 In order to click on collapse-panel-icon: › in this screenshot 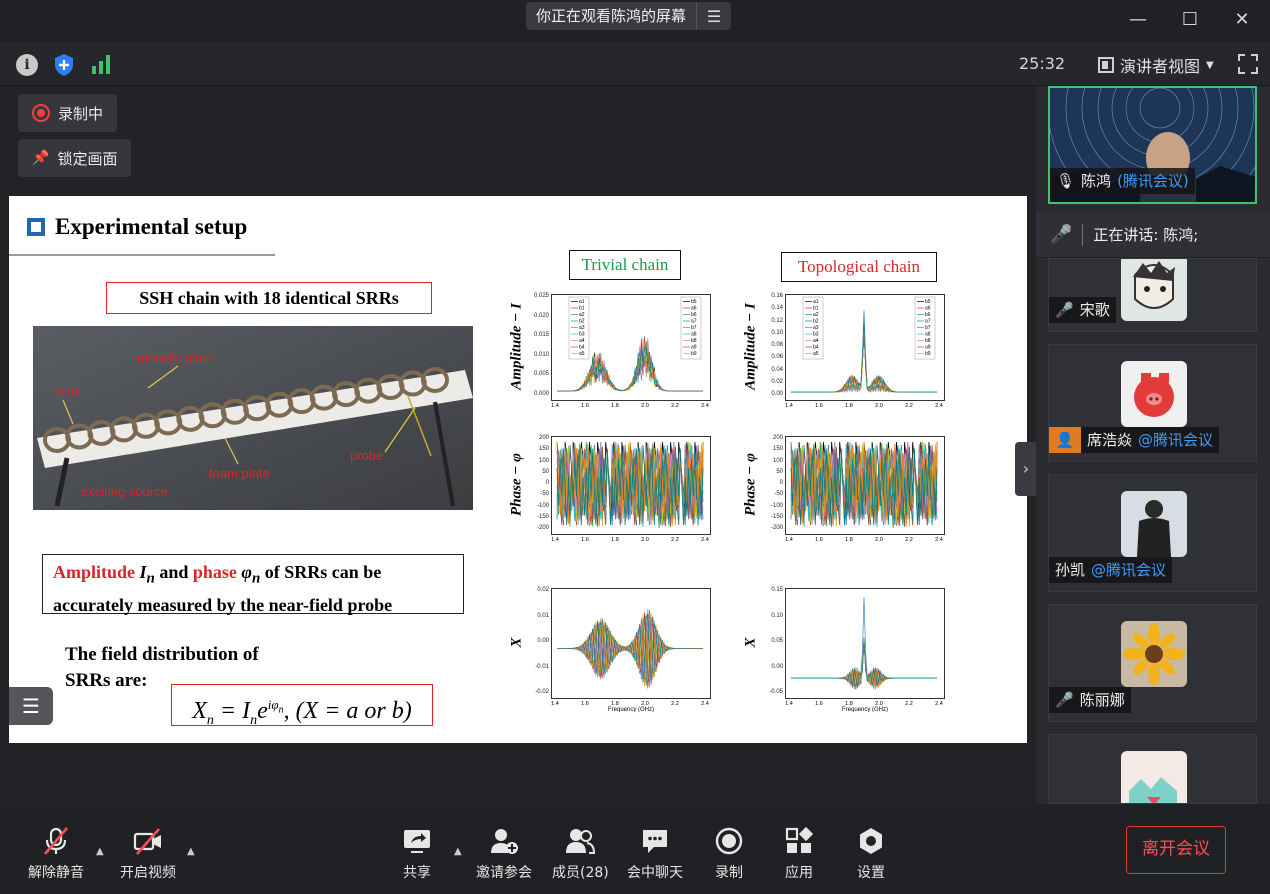, I will do `click(1026, 469)`.